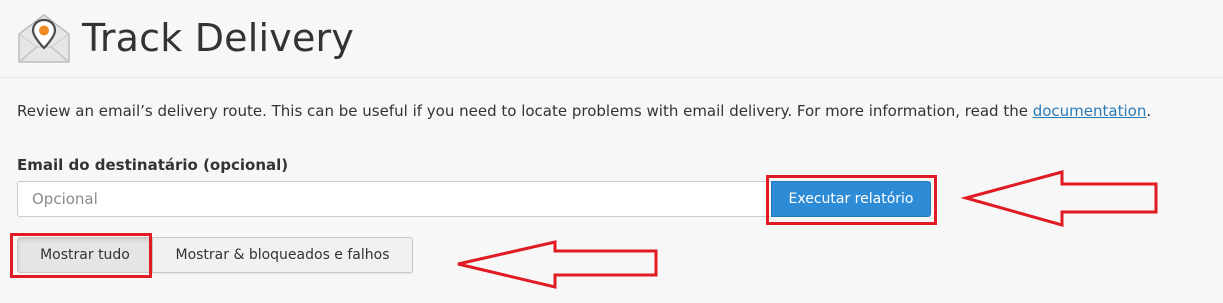 This screenshot has height=303, width=1223. What do you see at coordinates (153, 165) in the screenshot?
I see `recipient-email-label: Email do destinatário (opcional)` at bounding box center [153, 165].